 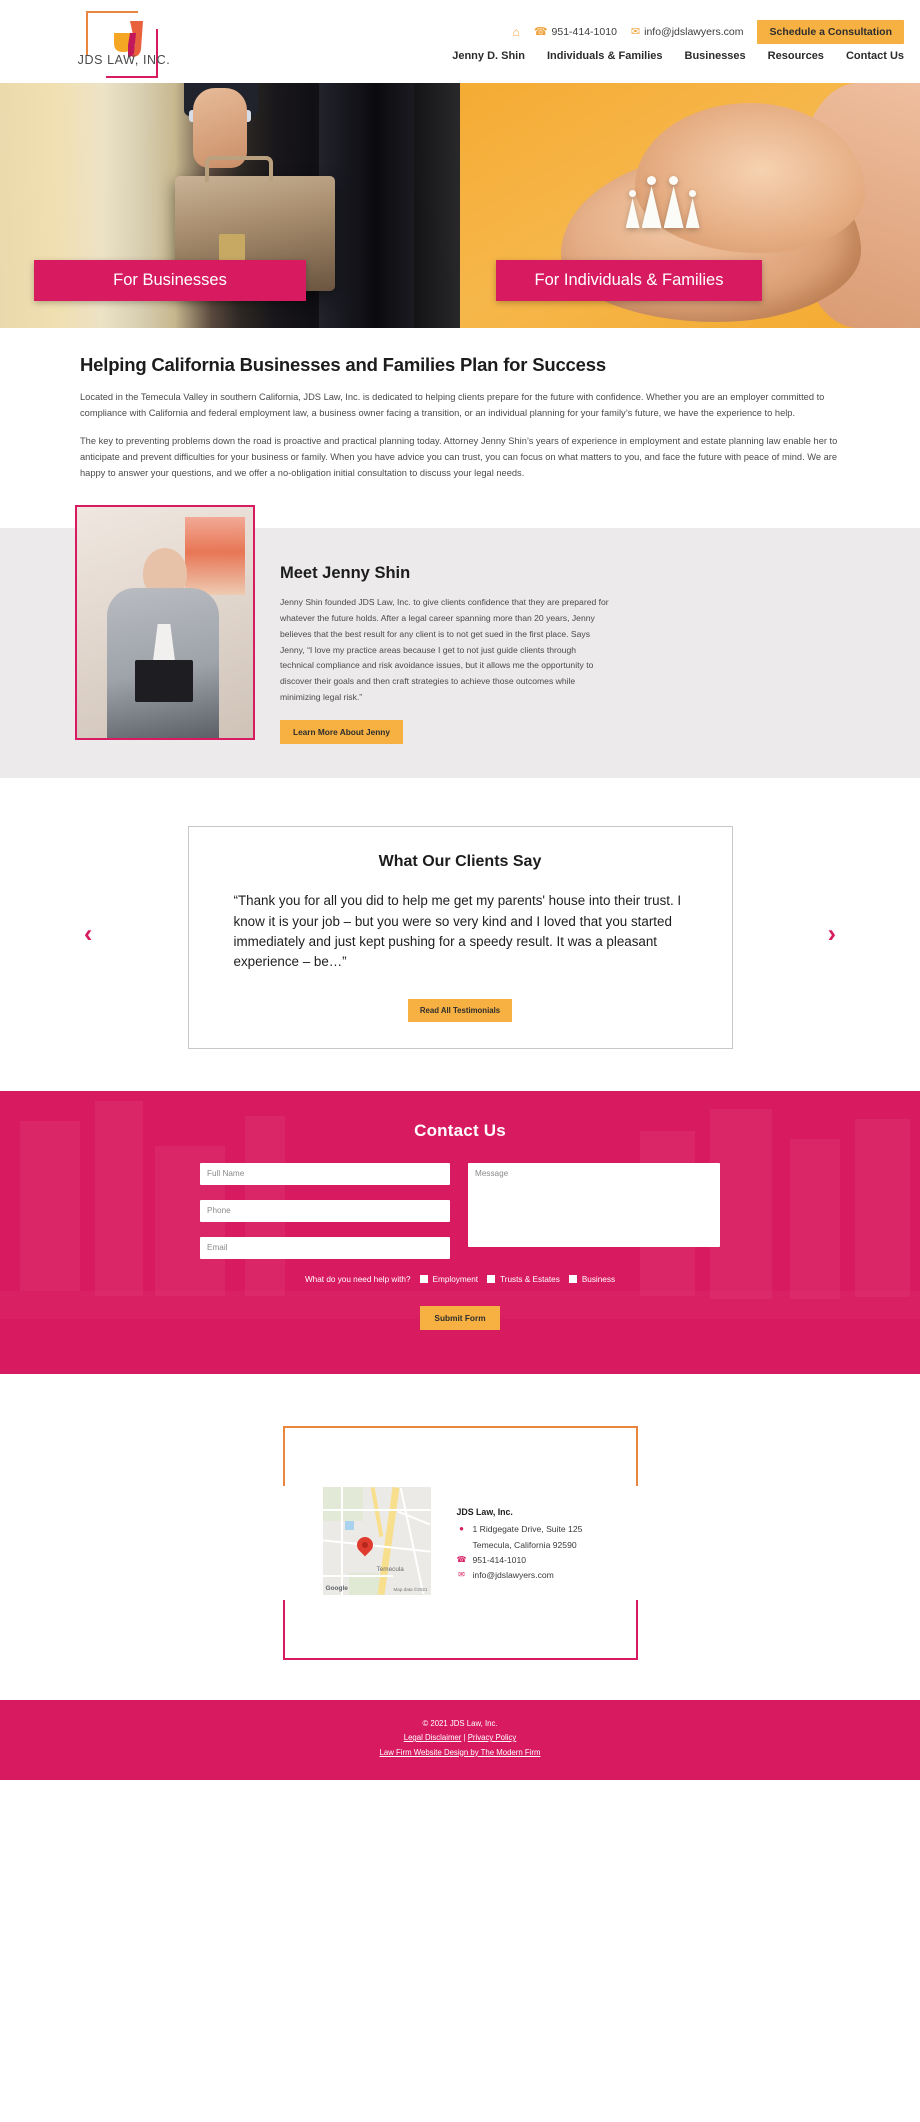 I want to click on option-employment-label: Employment, so click(x=455, y=1279).